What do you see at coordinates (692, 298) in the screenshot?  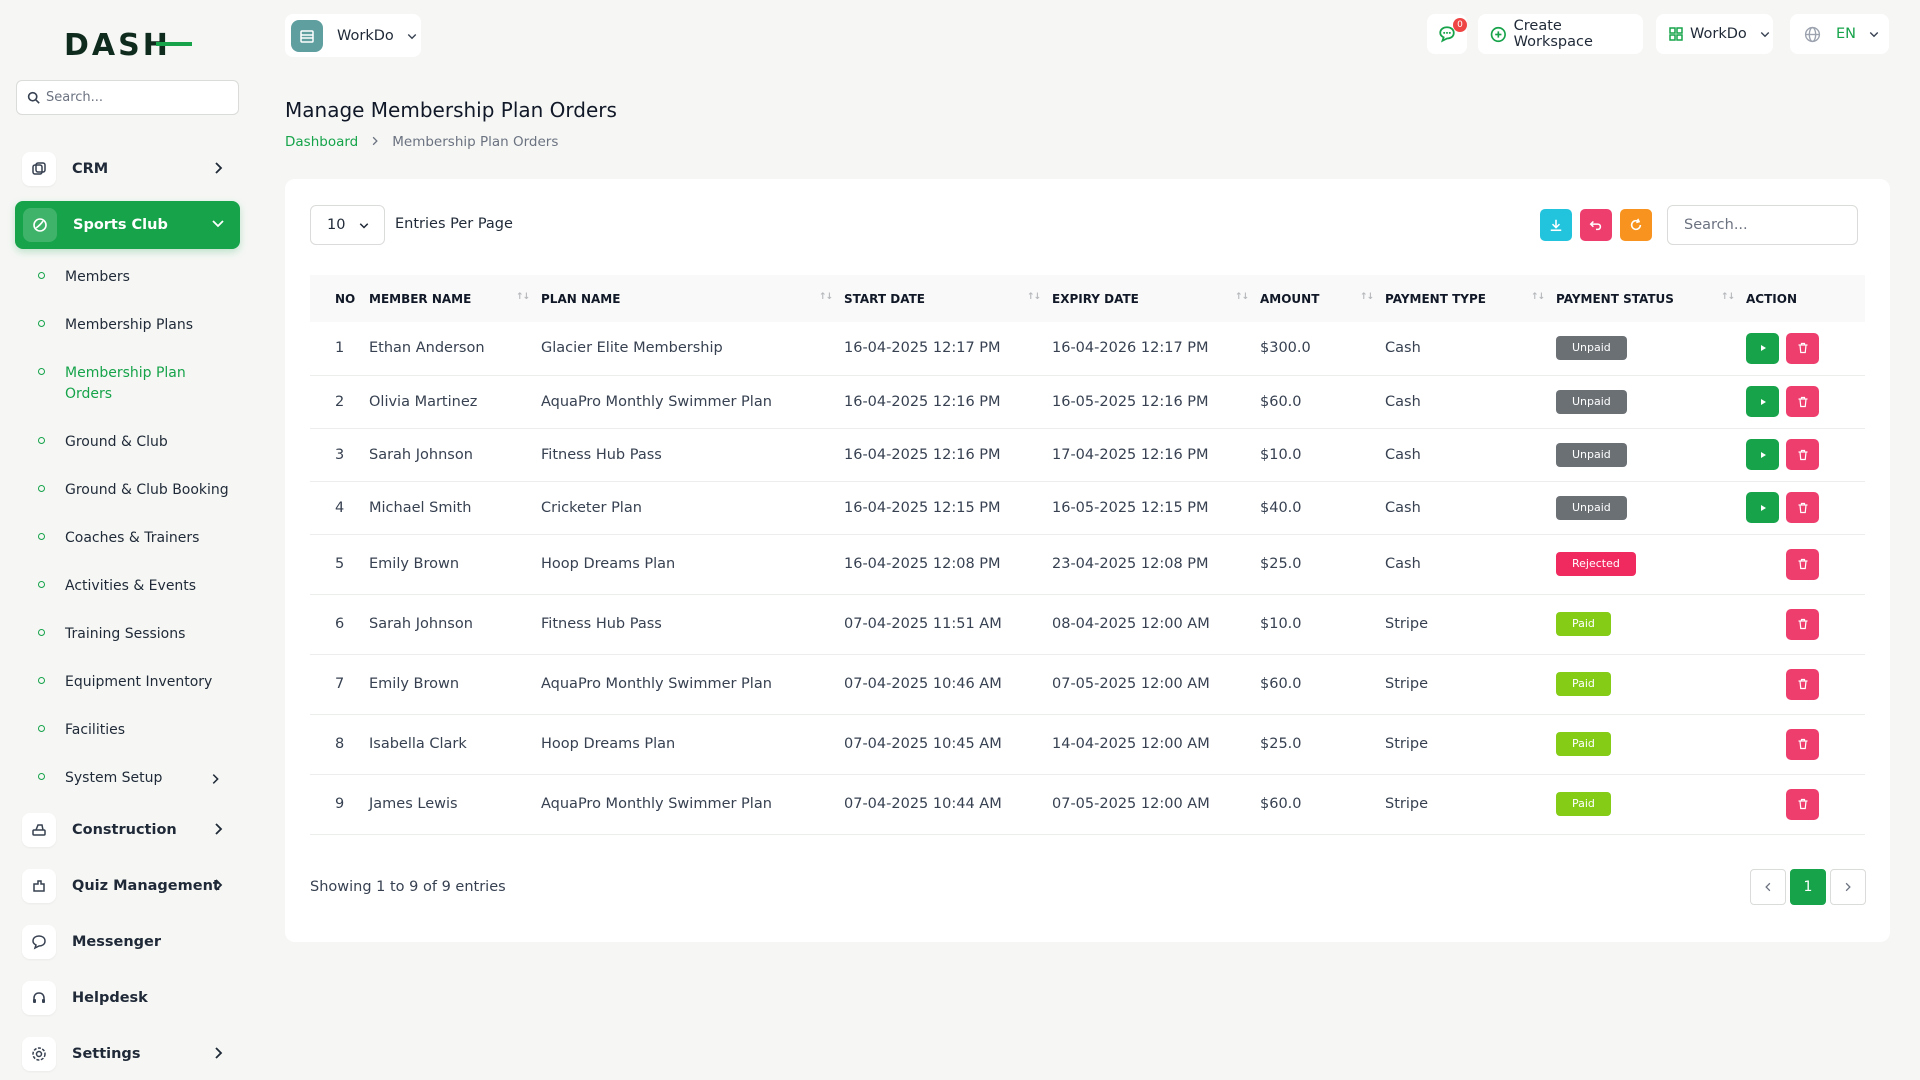 I see `column-header-plan-name: PLAN NAME↑↓` at bounding box center [692, 298].